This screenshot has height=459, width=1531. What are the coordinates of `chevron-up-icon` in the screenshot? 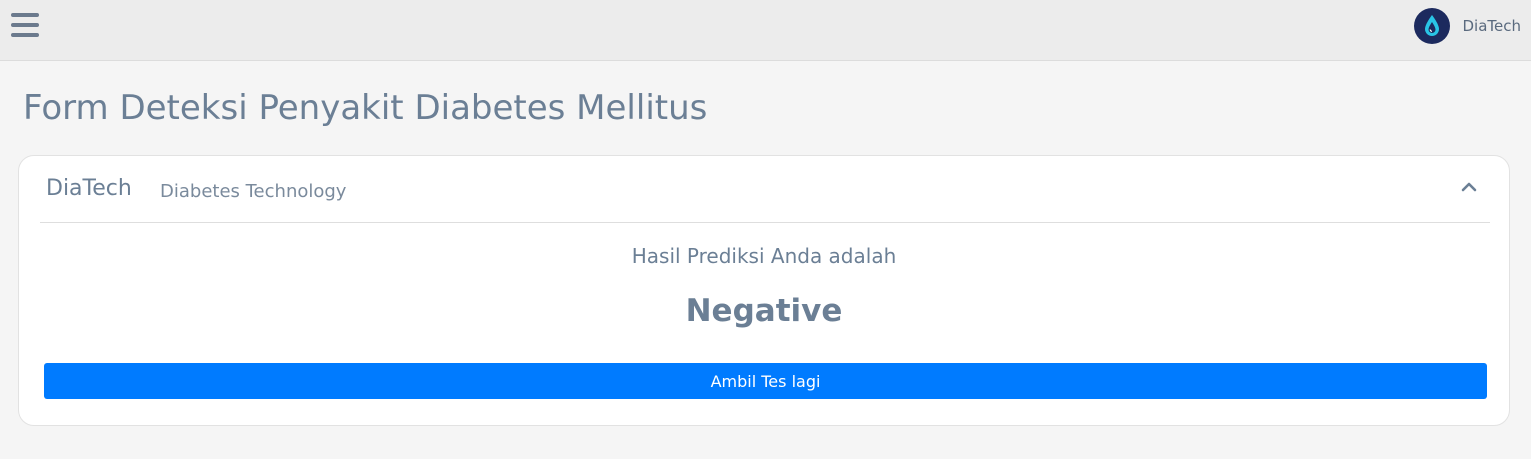 It's located at (1469, 187).